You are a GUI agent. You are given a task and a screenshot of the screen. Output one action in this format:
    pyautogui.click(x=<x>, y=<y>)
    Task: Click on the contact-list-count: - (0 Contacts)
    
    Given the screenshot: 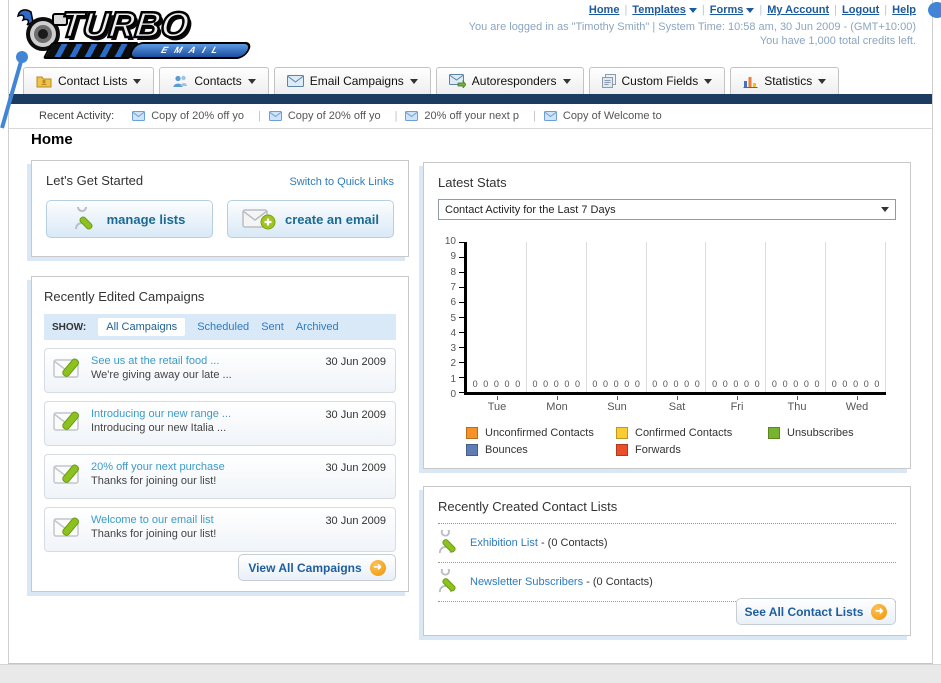 What is the action you would take?
    pyautogui.click(x=619, y=582)
    